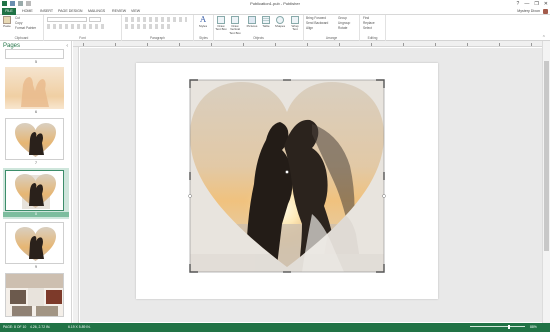 The height and width of the screenshot is (332, 550). I want to click on tab-view: VIEW, so click(135, 11).